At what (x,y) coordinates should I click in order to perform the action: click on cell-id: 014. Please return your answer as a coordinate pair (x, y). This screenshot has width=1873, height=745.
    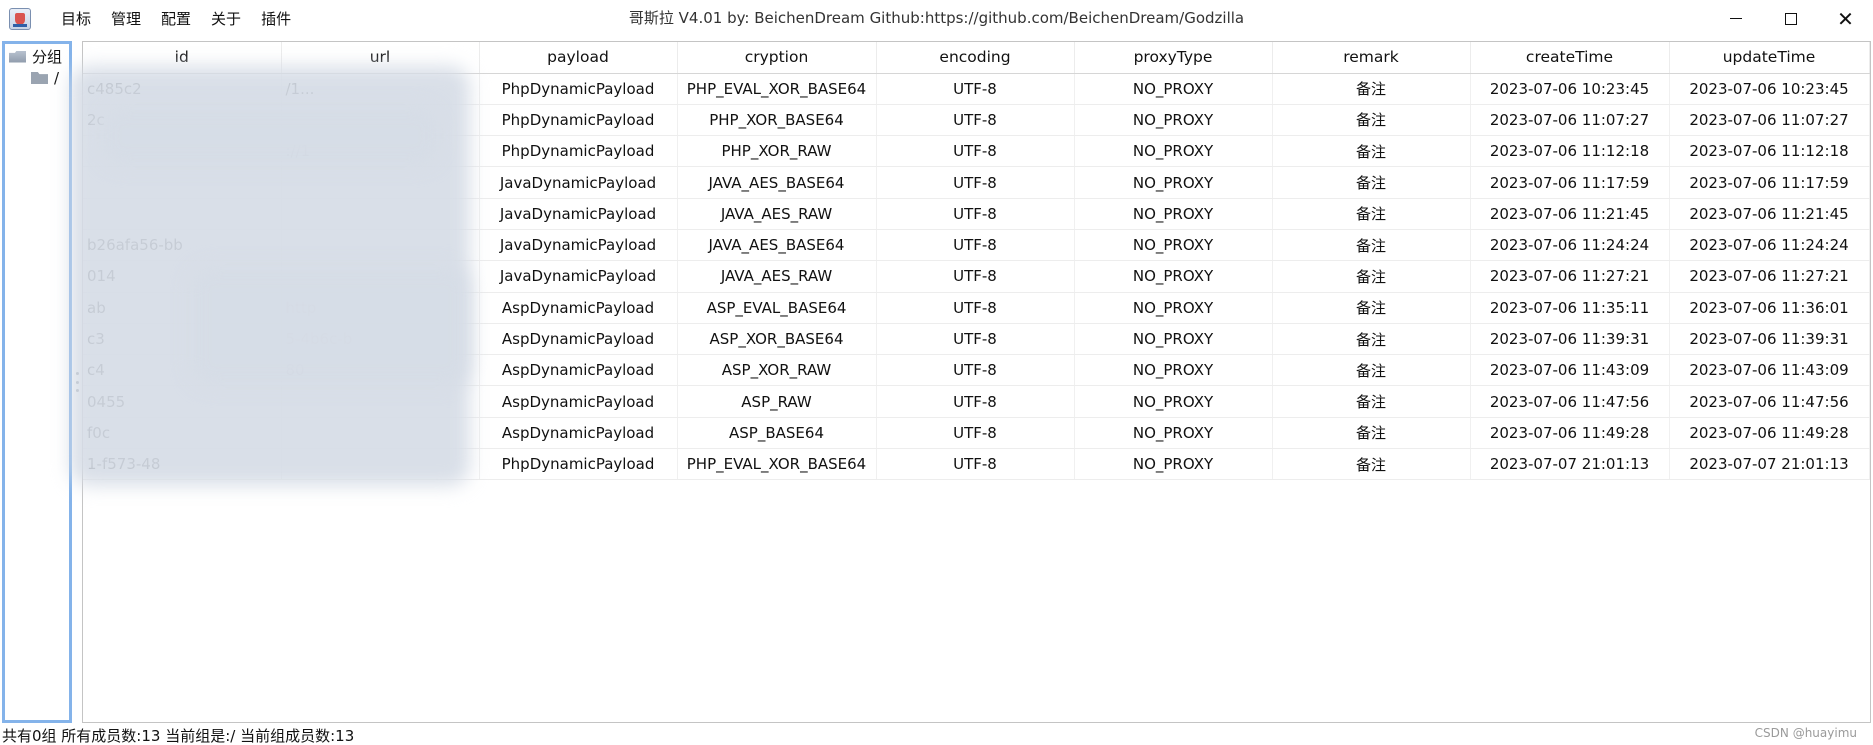
    Looking at the image, I should click on (182, 276).